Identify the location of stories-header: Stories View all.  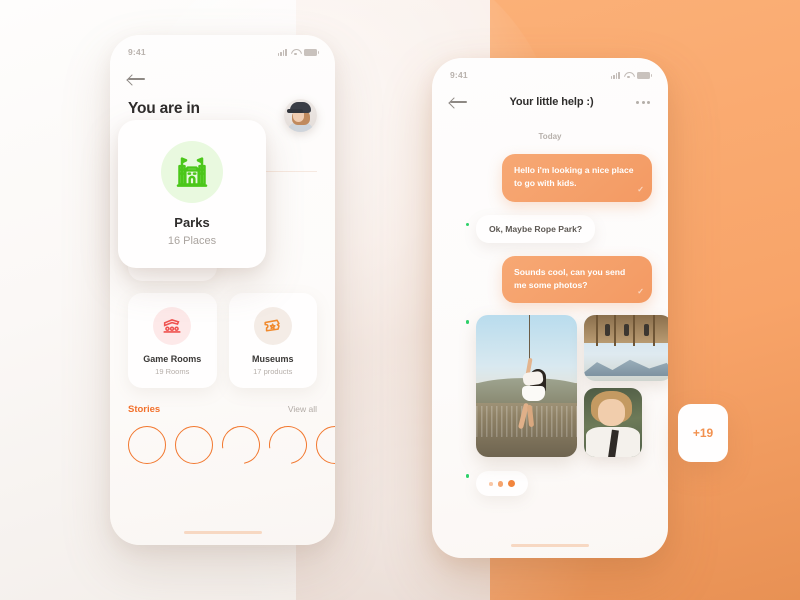
(222, 401).